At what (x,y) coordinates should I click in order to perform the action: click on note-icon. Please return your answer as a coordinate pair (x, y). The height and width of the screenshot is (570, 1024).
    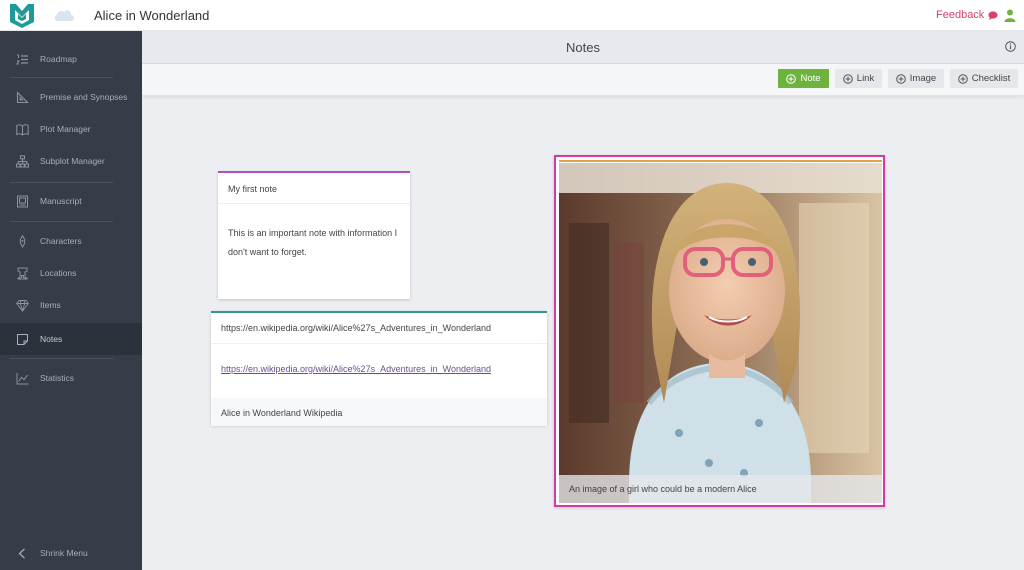
    Looking at the image, I should click on (22, 339).